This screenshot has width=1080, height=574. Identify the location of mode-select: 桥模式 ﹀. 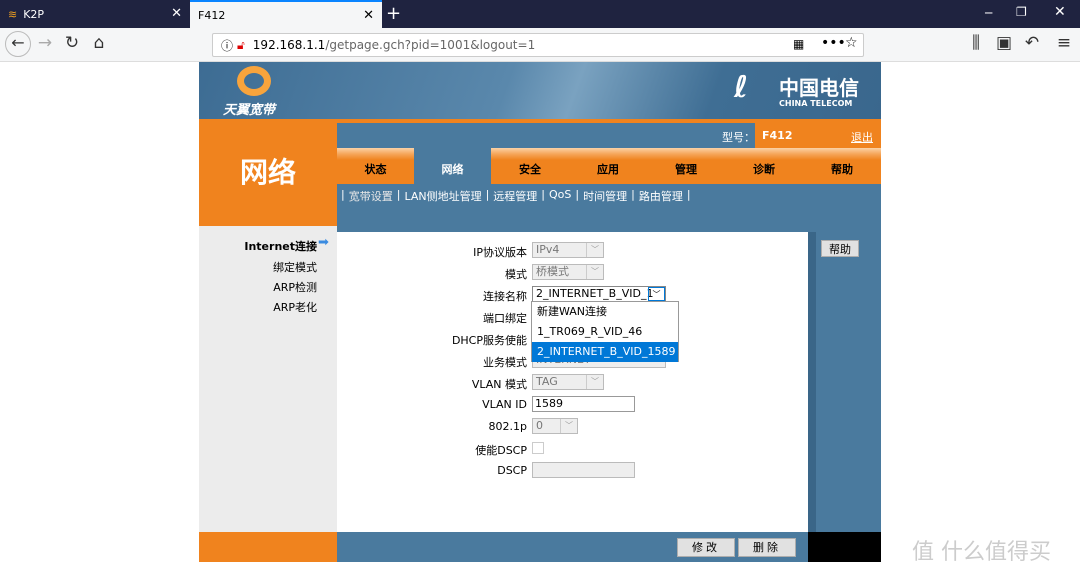
(568, 272).